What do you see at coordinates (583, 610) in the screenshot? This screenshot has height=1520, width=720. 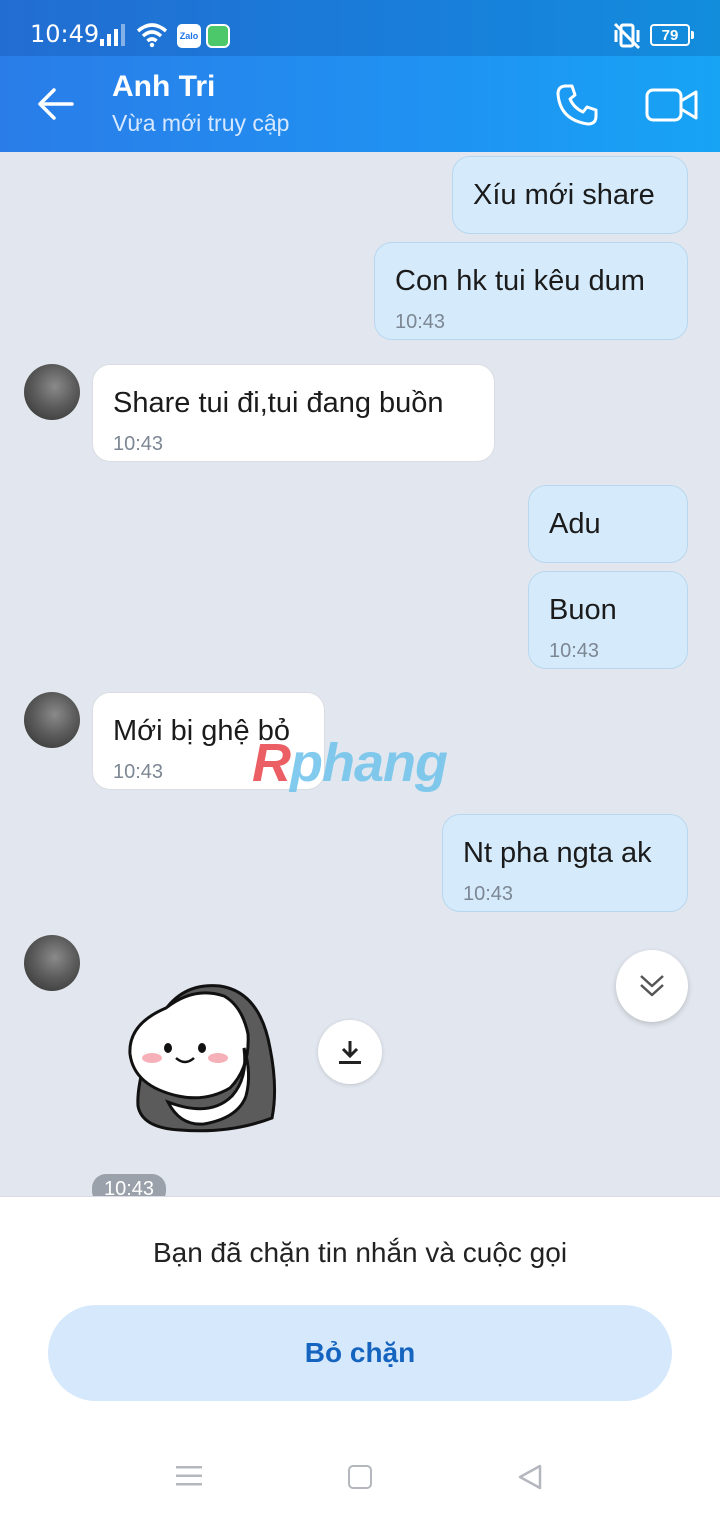 I see `message-text: Buon` at bounding box center [583, 610].